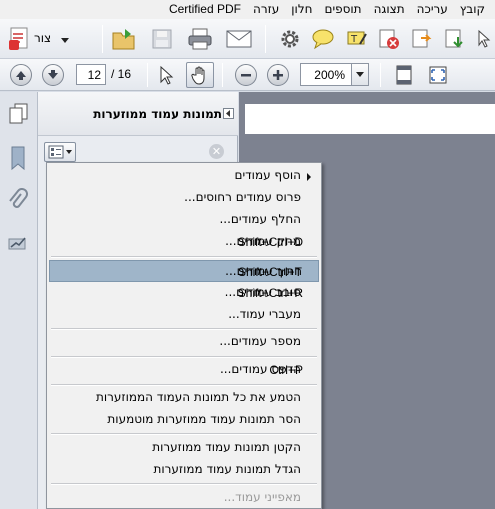 This screenshot has height=509, width=495. What do you see at coordinates (184, 370) in the screenshot?
I see `menu-item-print-pages: הדפס עמודים... Ctrl+P` at bounding box center [184, 370].